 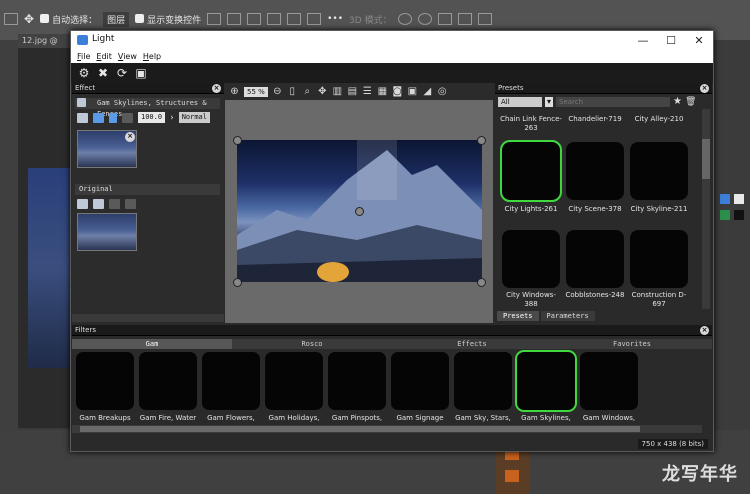 I want to click on filter-label: Gam Fire, Water, so click(x=168, y=418).